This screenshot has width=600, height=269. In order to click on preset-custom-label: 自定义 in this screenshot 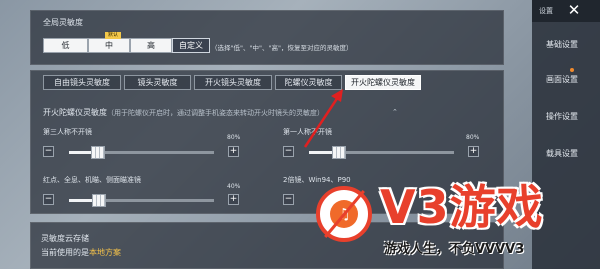, I will do `click(191, 45)`.